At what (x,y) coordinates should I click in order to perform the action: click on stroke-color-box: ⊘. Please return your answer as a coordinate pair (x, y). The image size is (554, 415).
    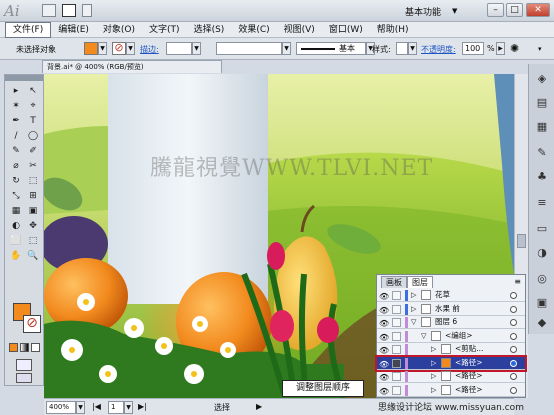
    Looking at the image, I should click on (32, 324).